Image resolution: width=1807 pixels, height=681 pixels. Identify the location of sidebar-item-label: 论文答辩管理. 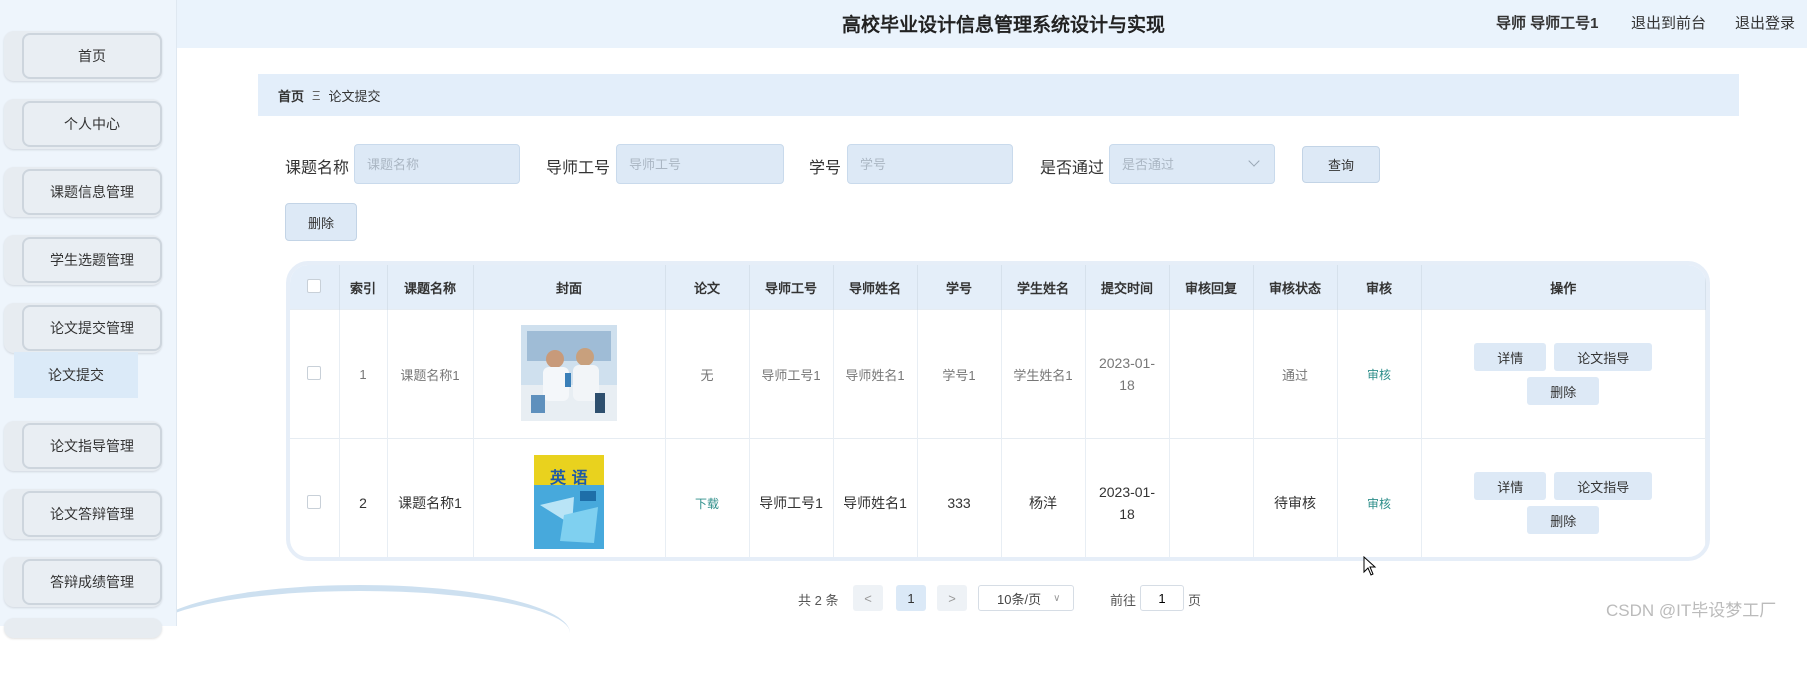
(92, 514).